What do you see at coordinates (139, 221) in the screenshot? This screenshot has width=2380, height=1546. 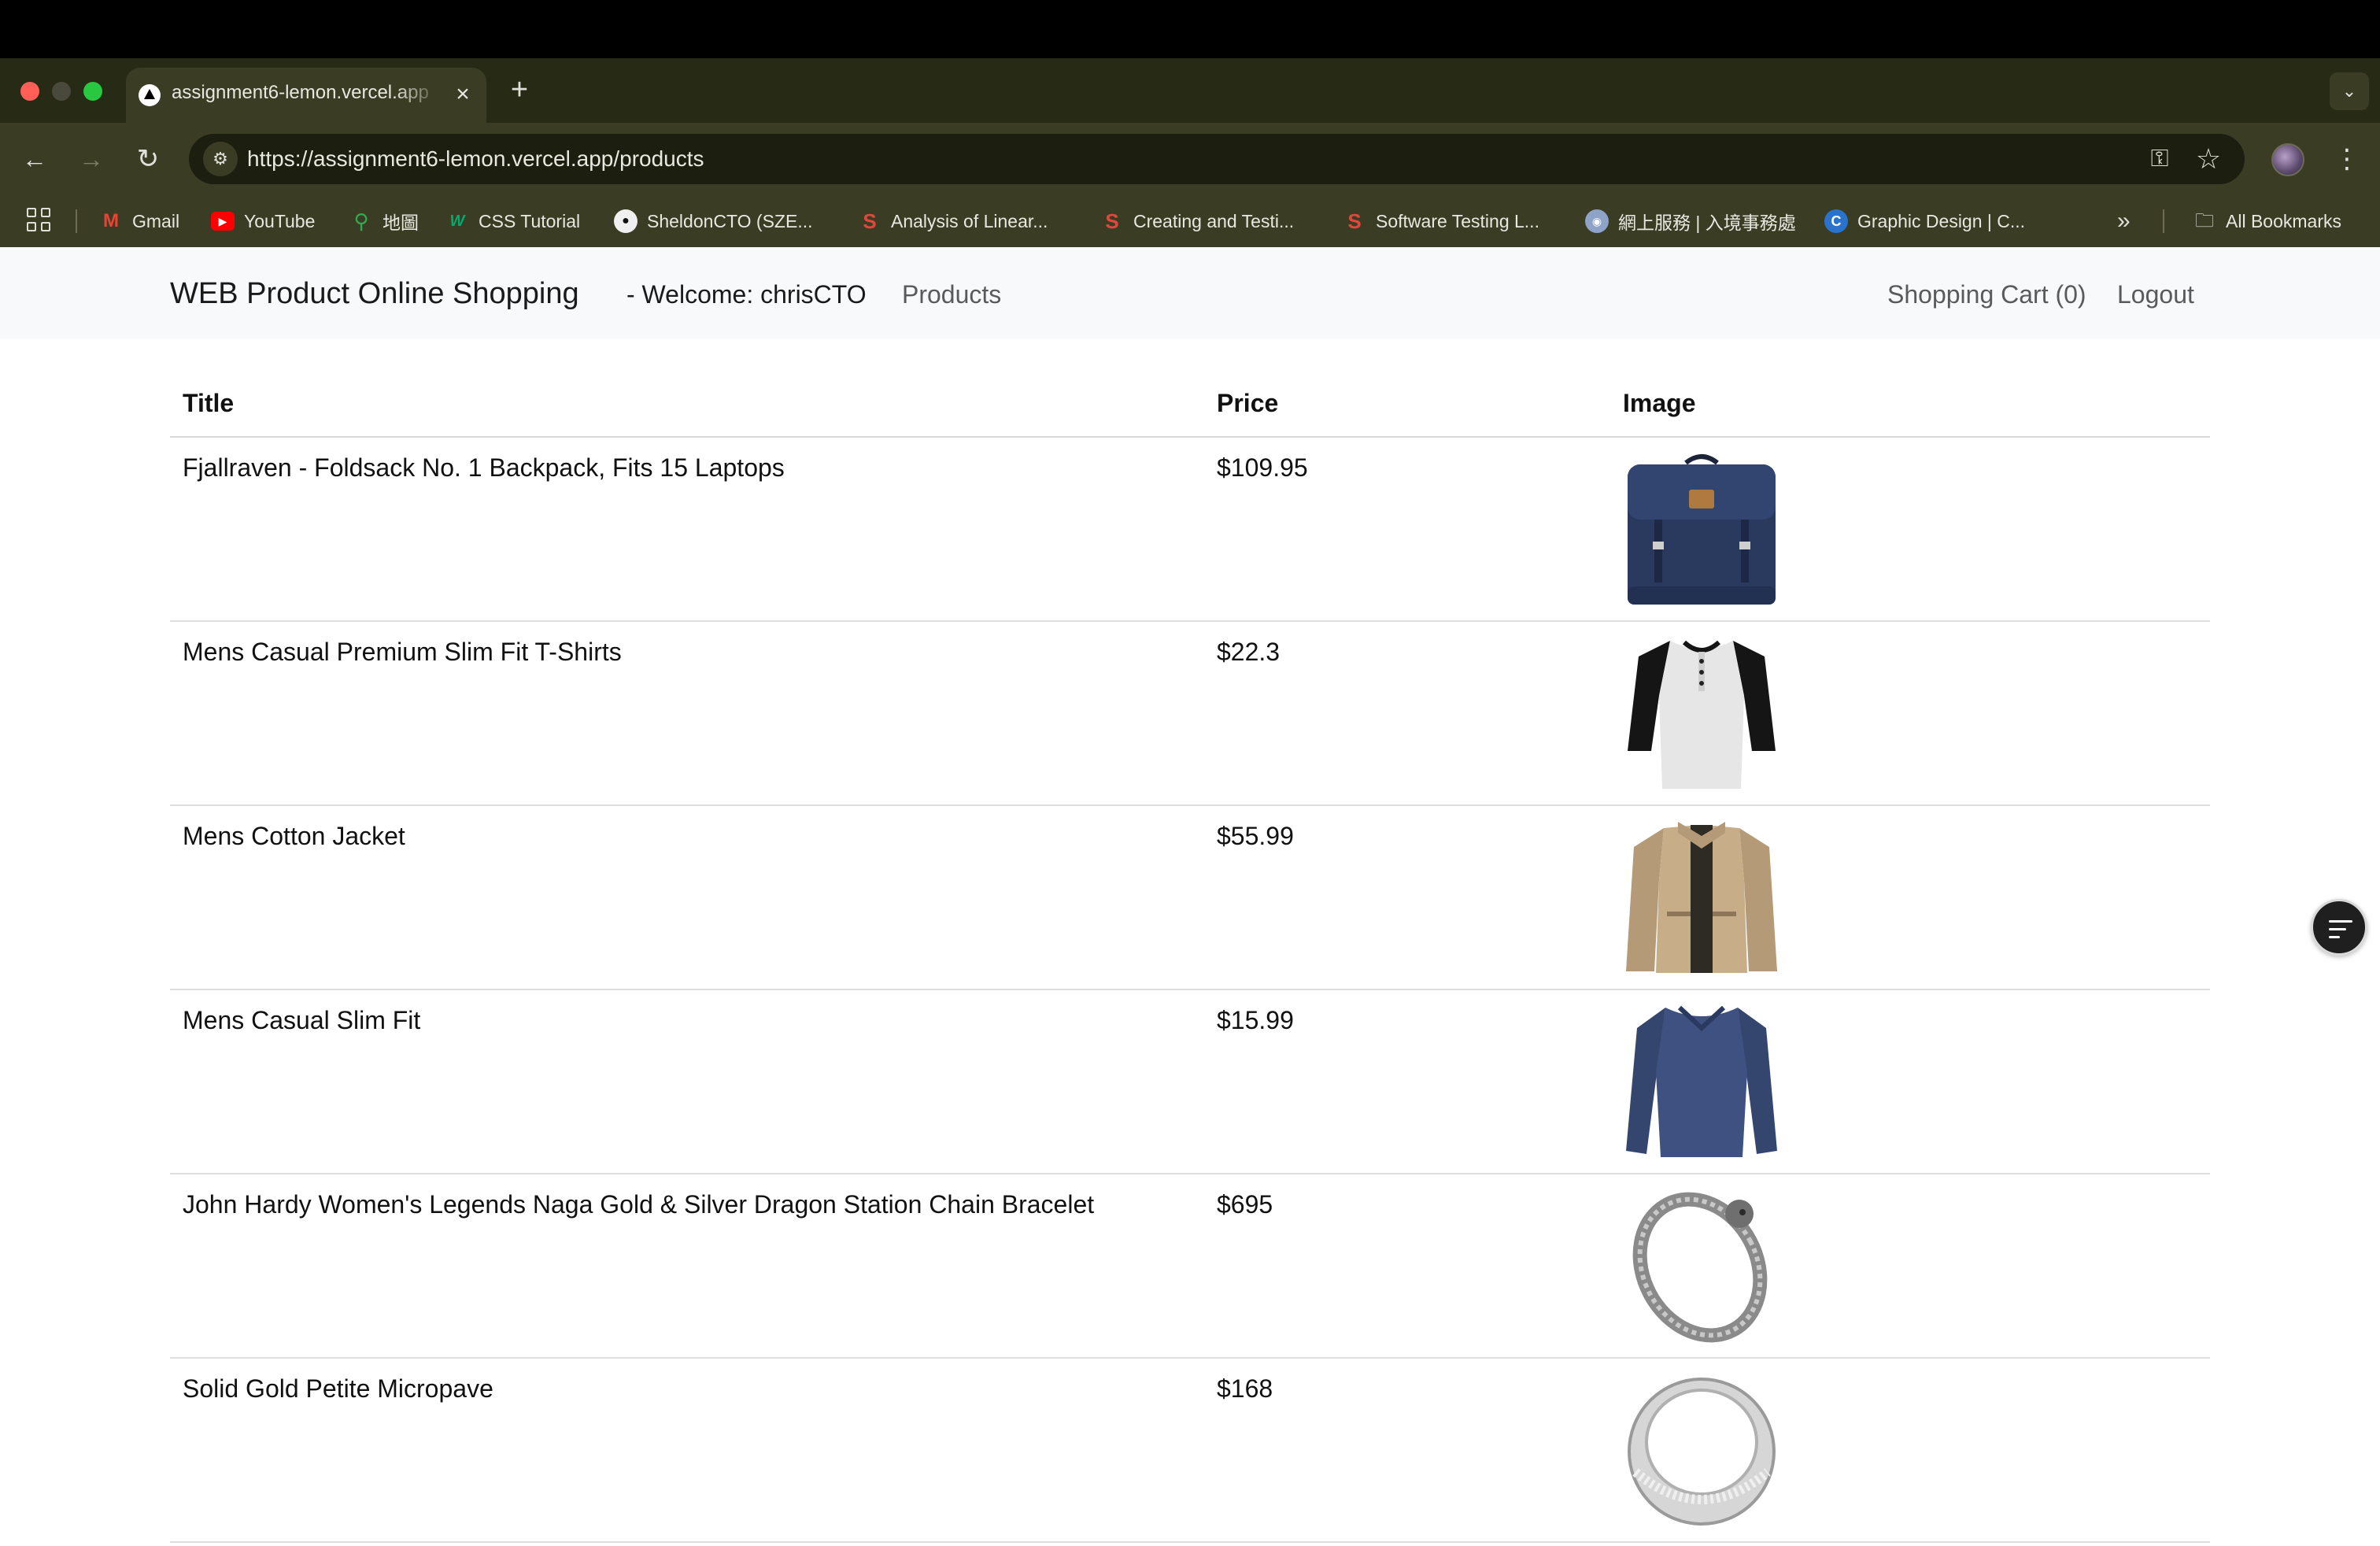 I see `bookmark-gmail: M Gmail` at bounding box center [139, 221].